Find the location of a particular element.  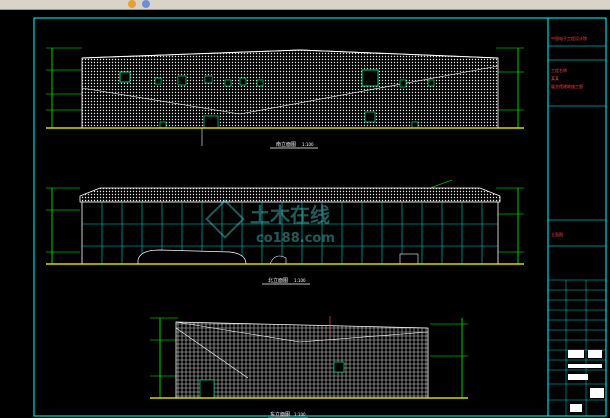

elevation-title-south: 南立面图 is located at coordinates (286, 144).